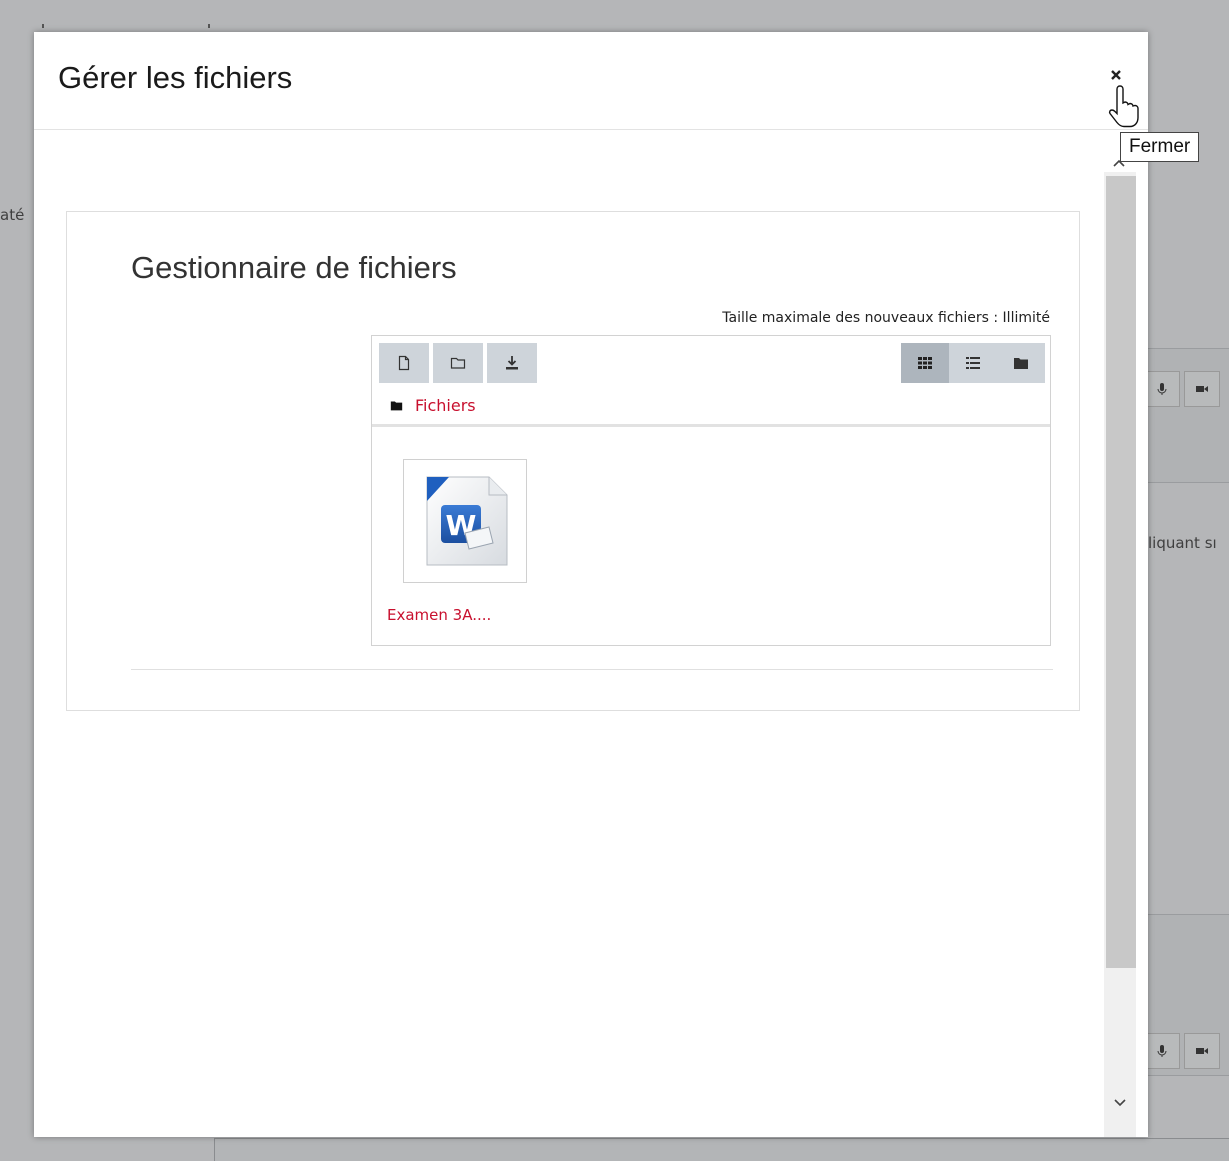  I want to click on add-file-button, so click(404, 363).